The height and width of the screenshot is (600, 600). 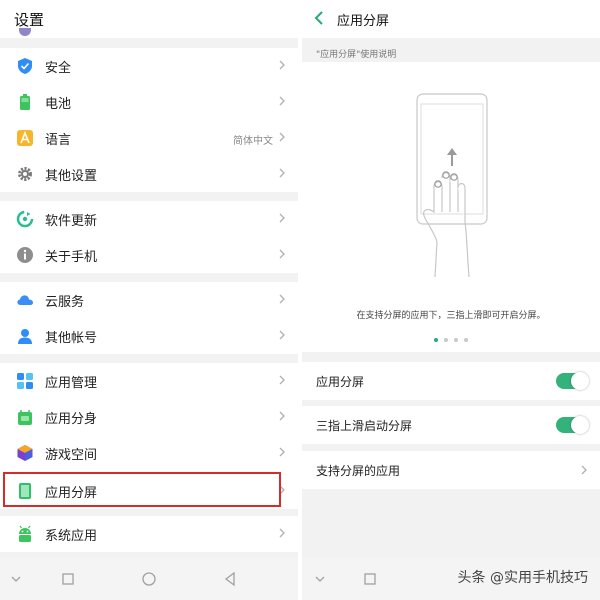 What do you see at coordinates (451, 470) in the screenshot?
I see `setting-supported-apps: 支持分屏的应用` at bounding box center [451, 470].